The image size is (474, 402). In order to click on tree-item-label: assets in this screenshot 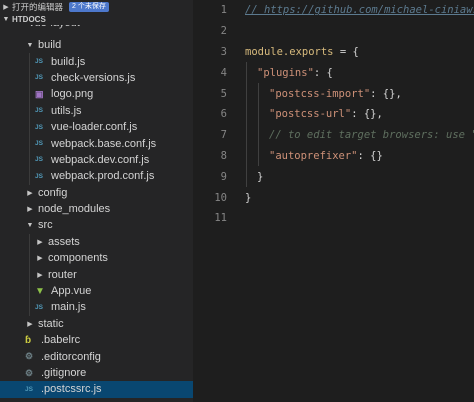, I will do `click(64, 241)`.